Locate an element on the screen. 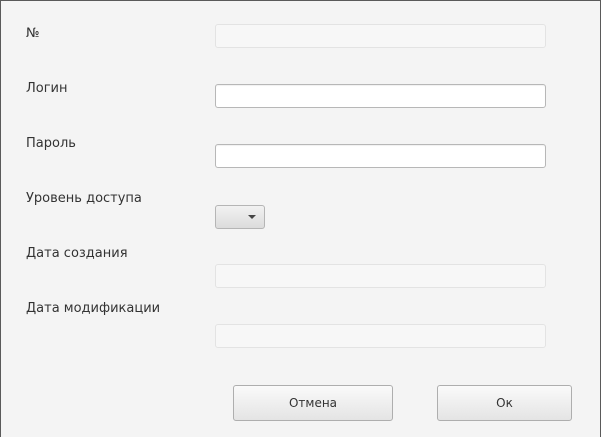  chevron-down-icon is located at coordinates (252, 217).